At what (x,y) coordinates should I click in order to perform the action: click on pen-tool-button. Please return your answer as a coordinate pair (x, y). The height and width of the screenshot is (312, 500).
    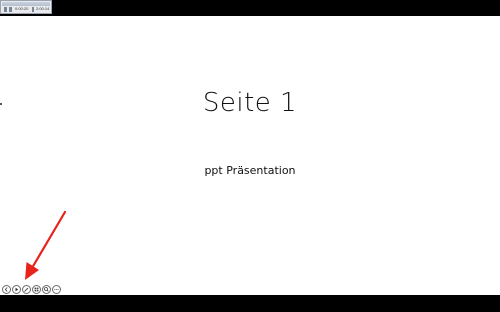
    Looking at the image, I should click on (26, 289).